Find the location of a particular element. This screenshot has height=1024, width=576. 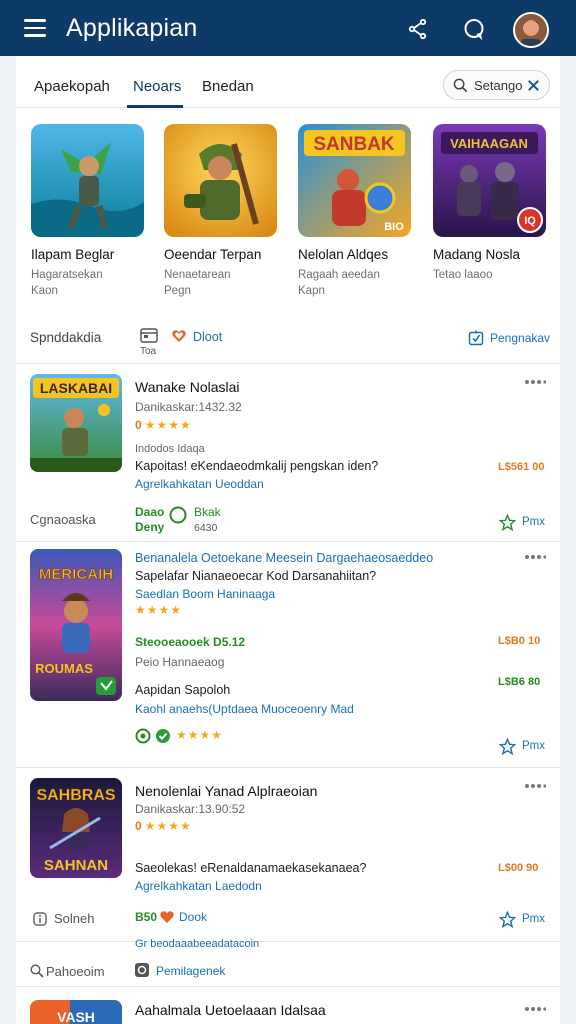

card-banner-text-2: SAHNAN is located at coordinates (76, 865).